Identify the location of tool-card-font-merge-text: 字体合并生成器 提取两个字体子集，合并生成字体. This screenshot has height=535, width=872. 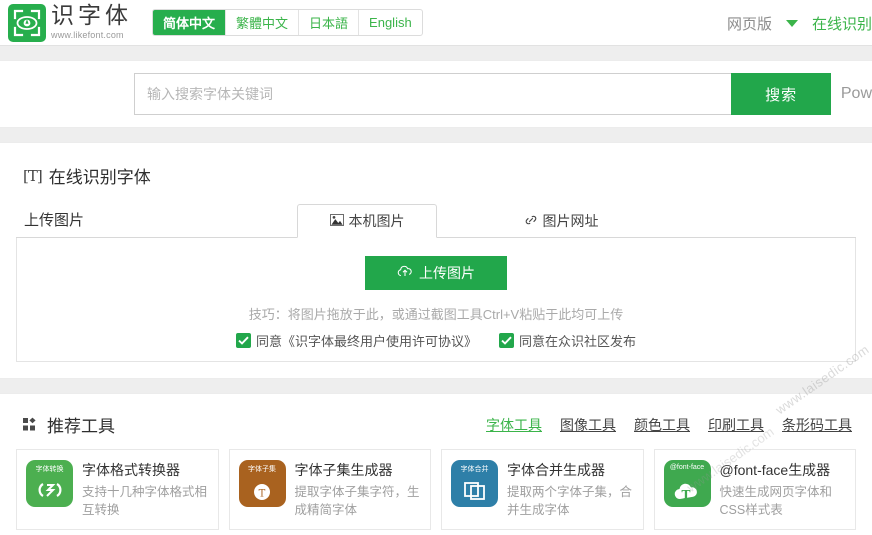
(570, 489).